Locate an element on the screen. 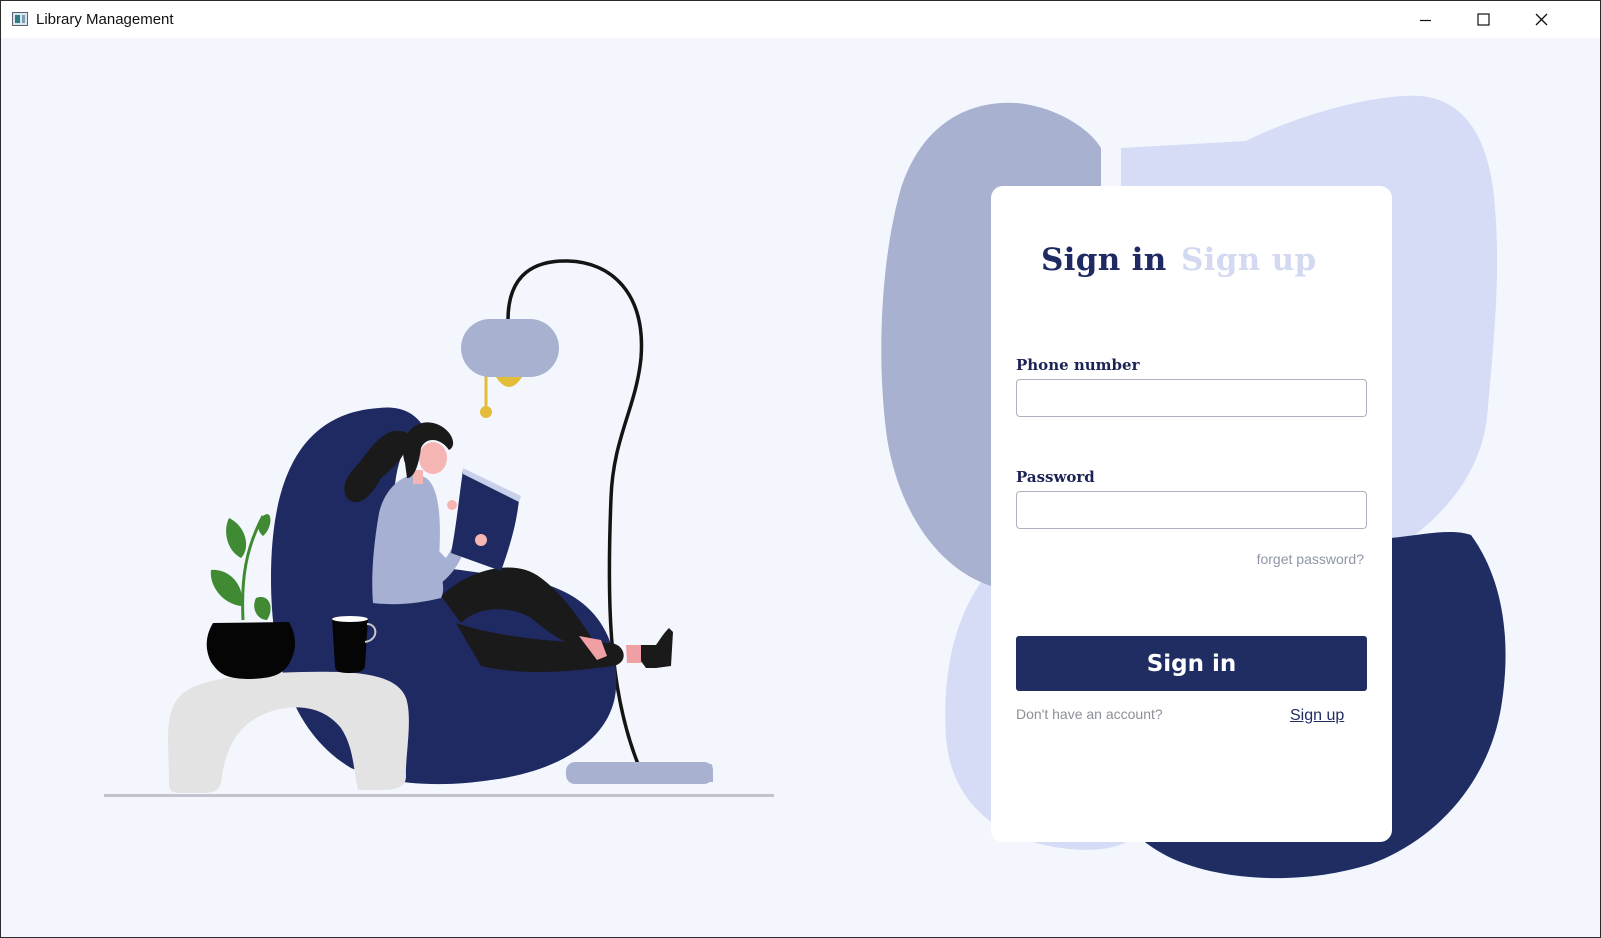  close-icon is located at coordinates (1541, 19).